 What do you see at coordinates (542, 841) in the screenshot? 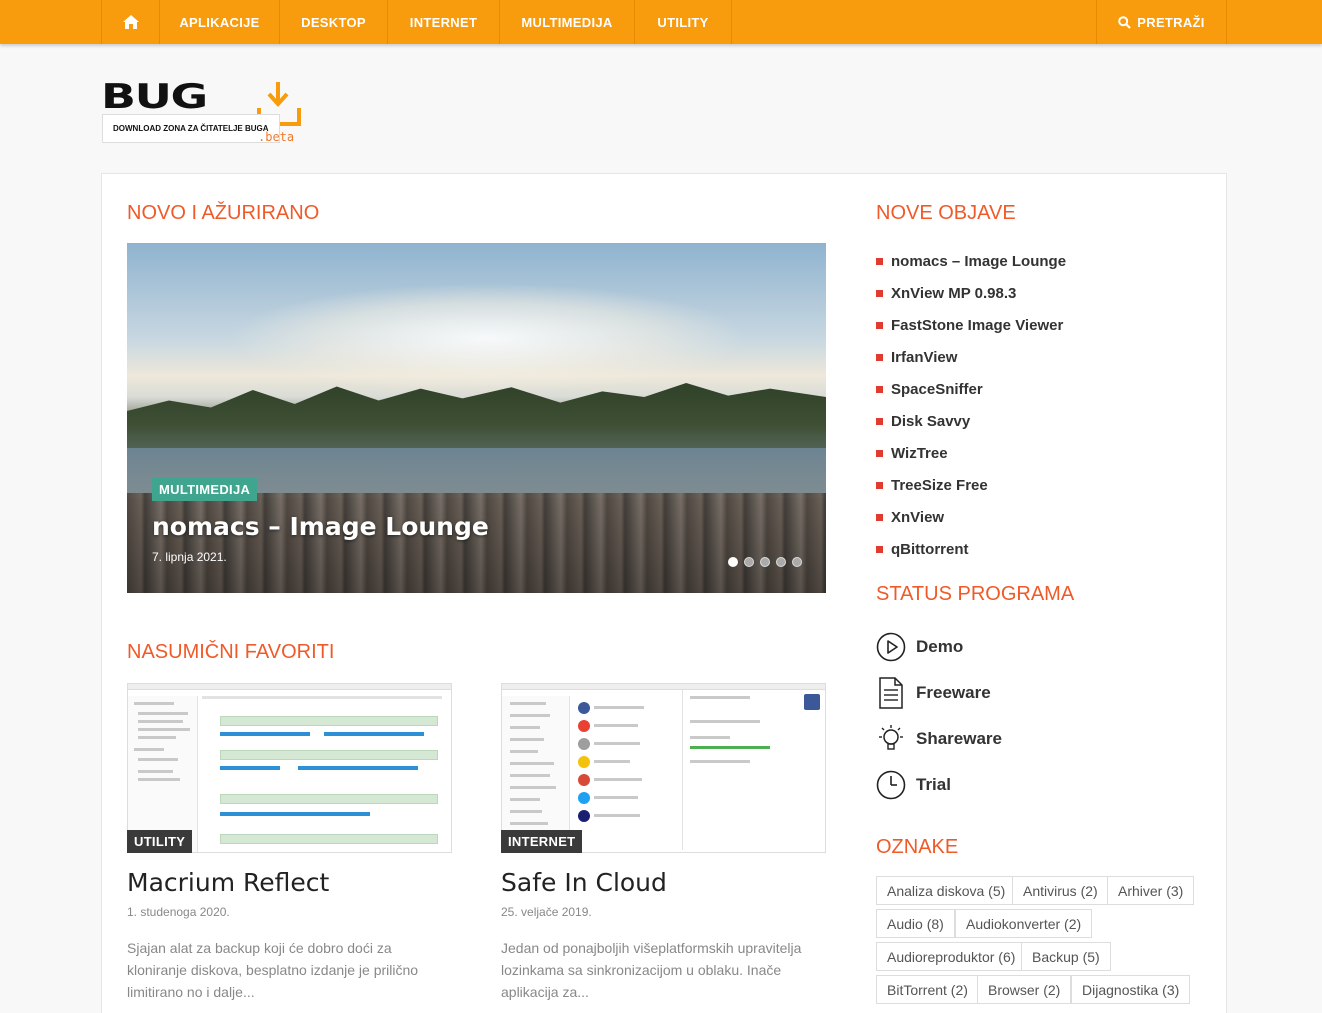
I see `favorite-category-badge: INTERNET` at bounding box center [542, 841].